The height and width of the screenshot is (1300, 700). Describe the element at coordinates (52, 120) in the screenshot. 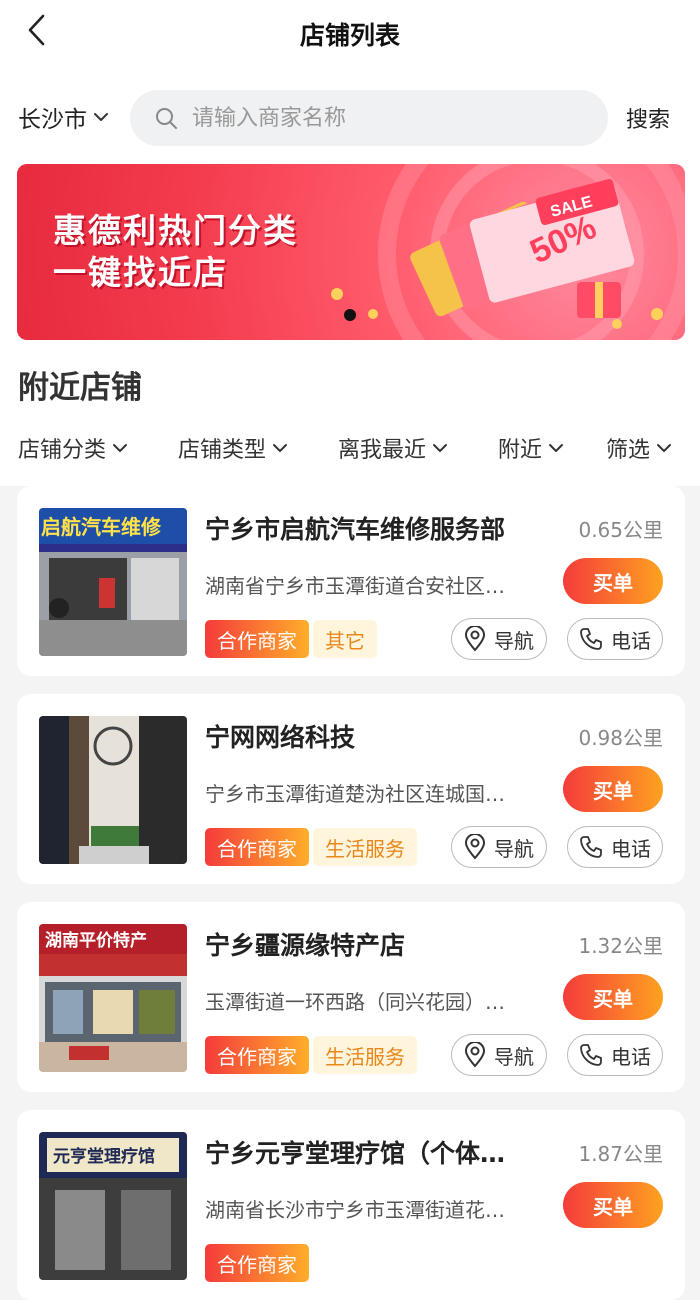

I see `city-label: 长沙市` at that location.